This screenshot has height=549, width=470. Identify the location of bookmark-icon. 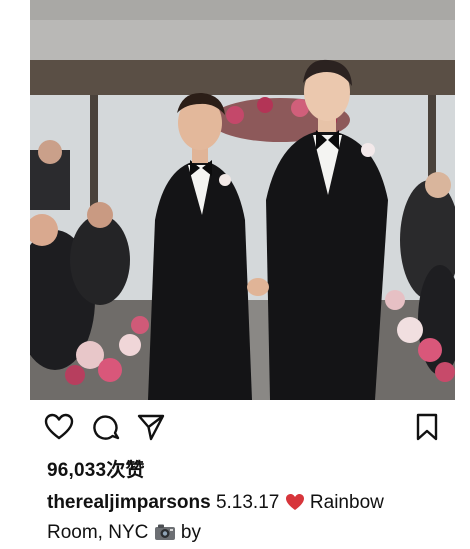
(427, 427).